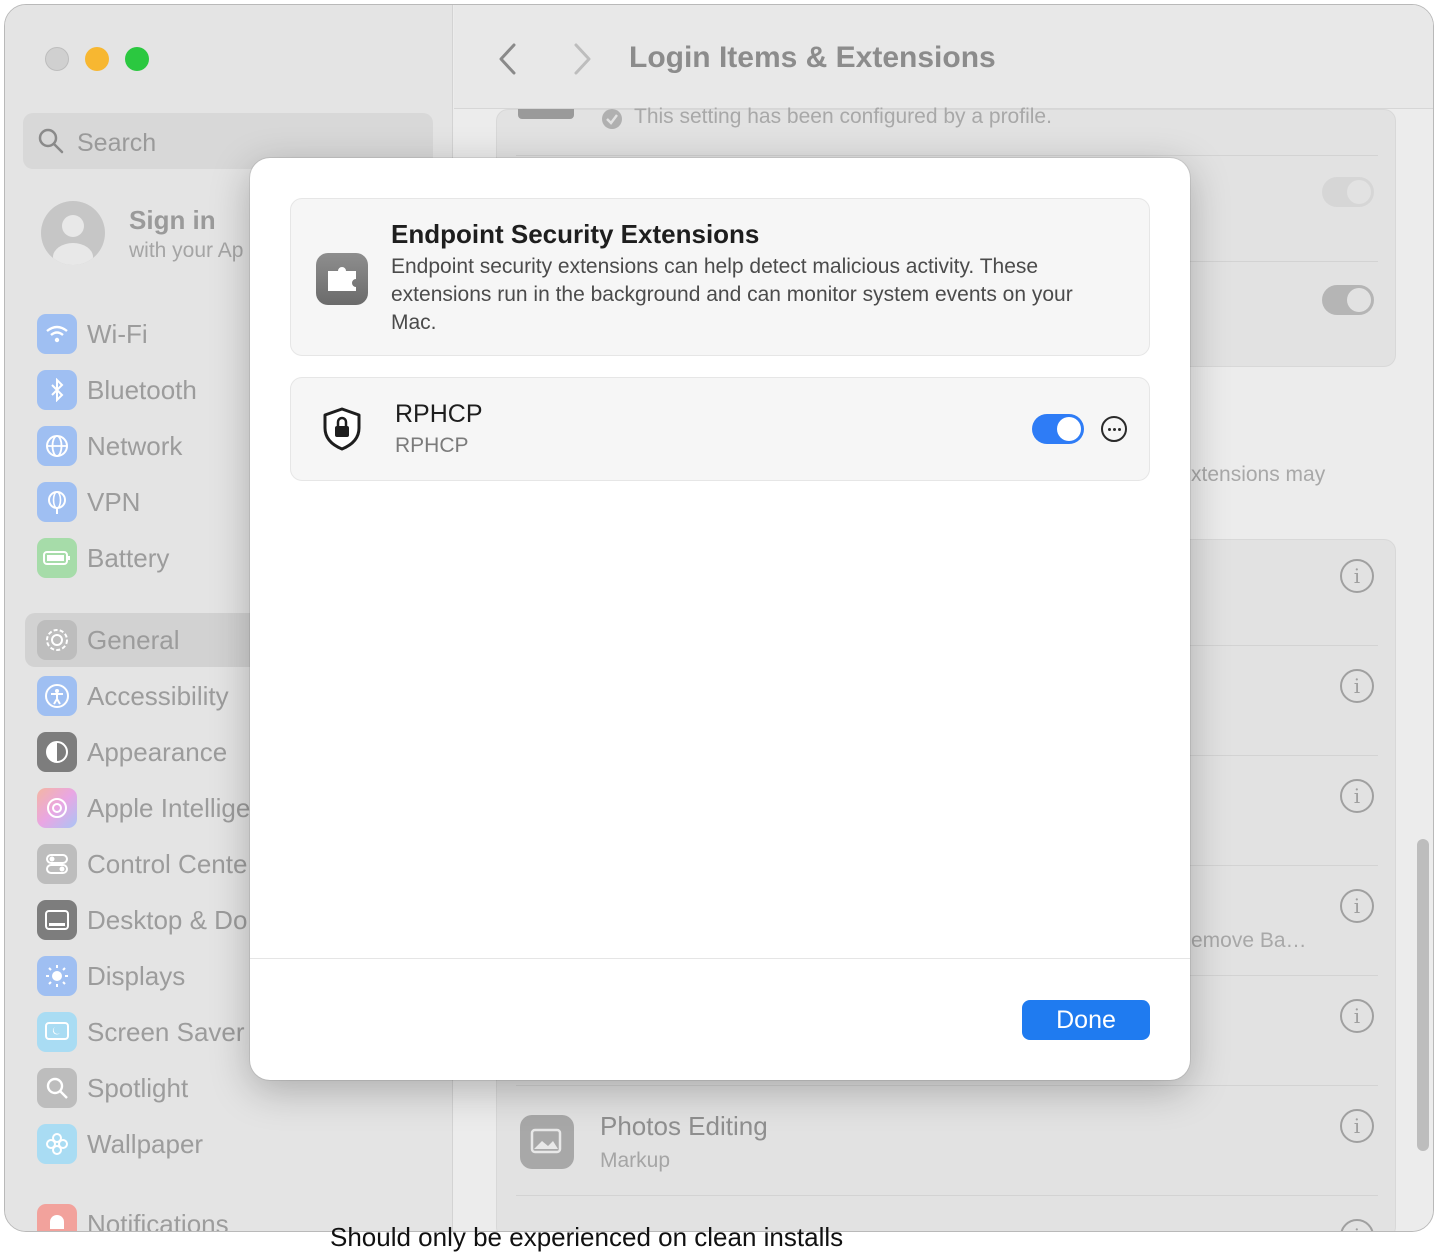 Image resolution: width=1438 pixels, height=1253 pixels. I want to click on search-placeholder: Search, so click(117, 143).